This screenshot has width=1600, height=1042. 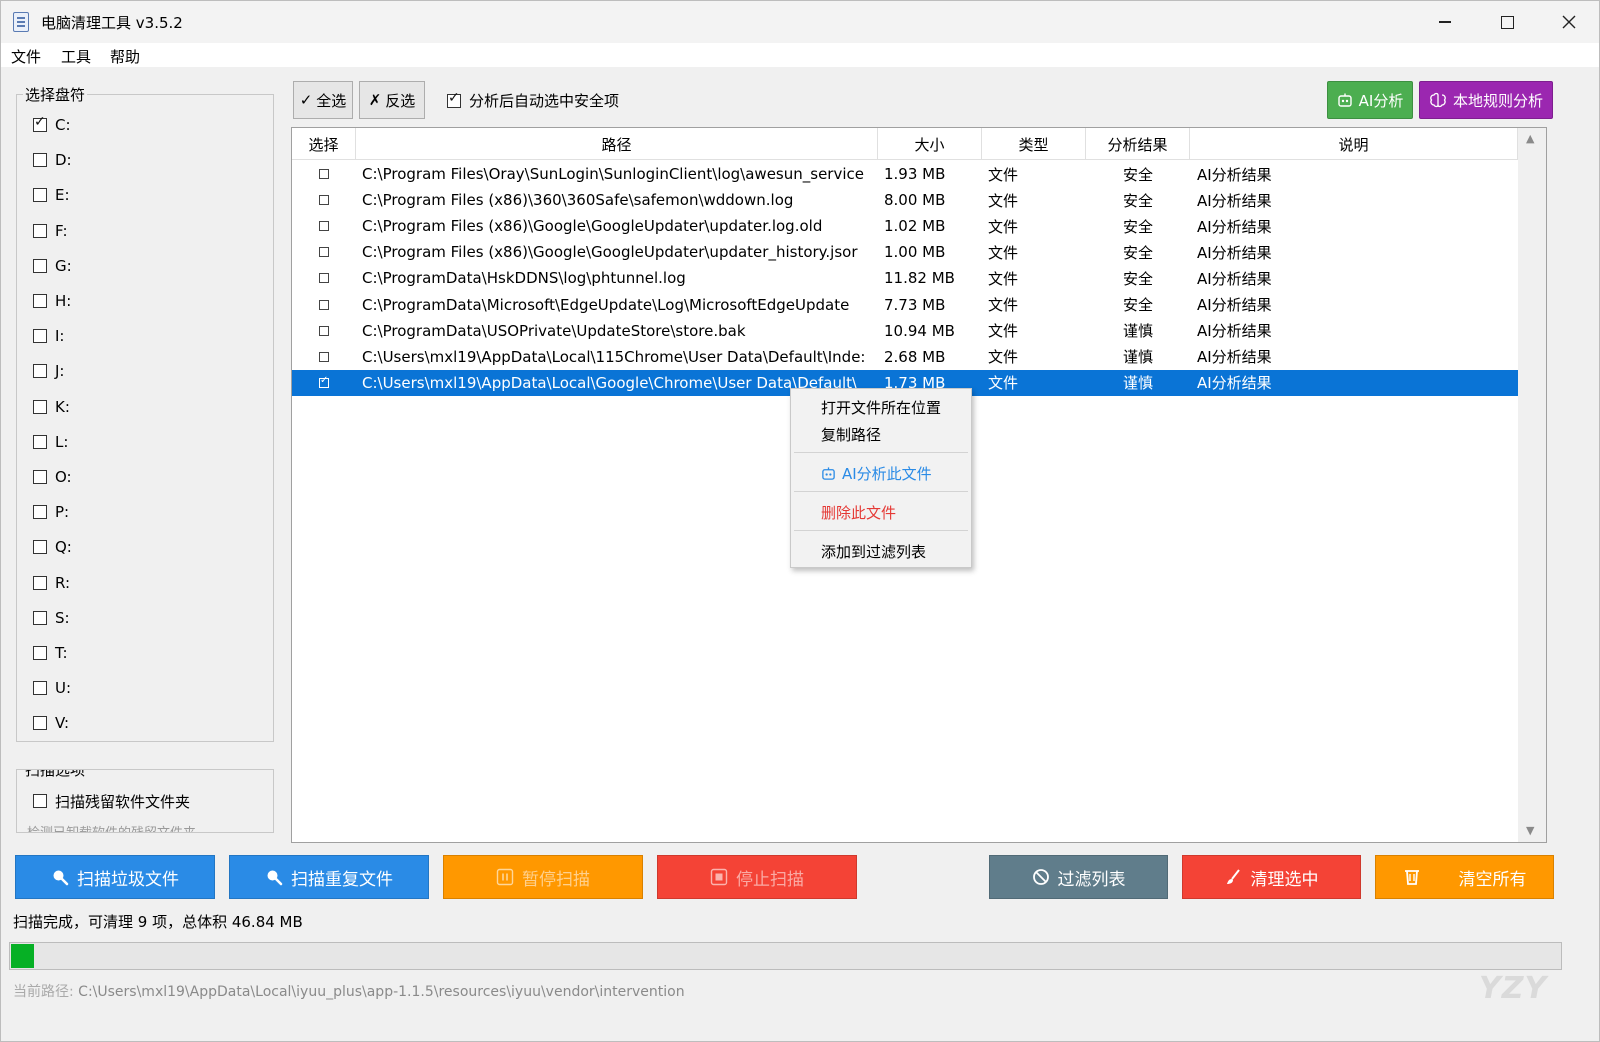 I want to click on menu-file: 文件, so click(x=26, y=56).